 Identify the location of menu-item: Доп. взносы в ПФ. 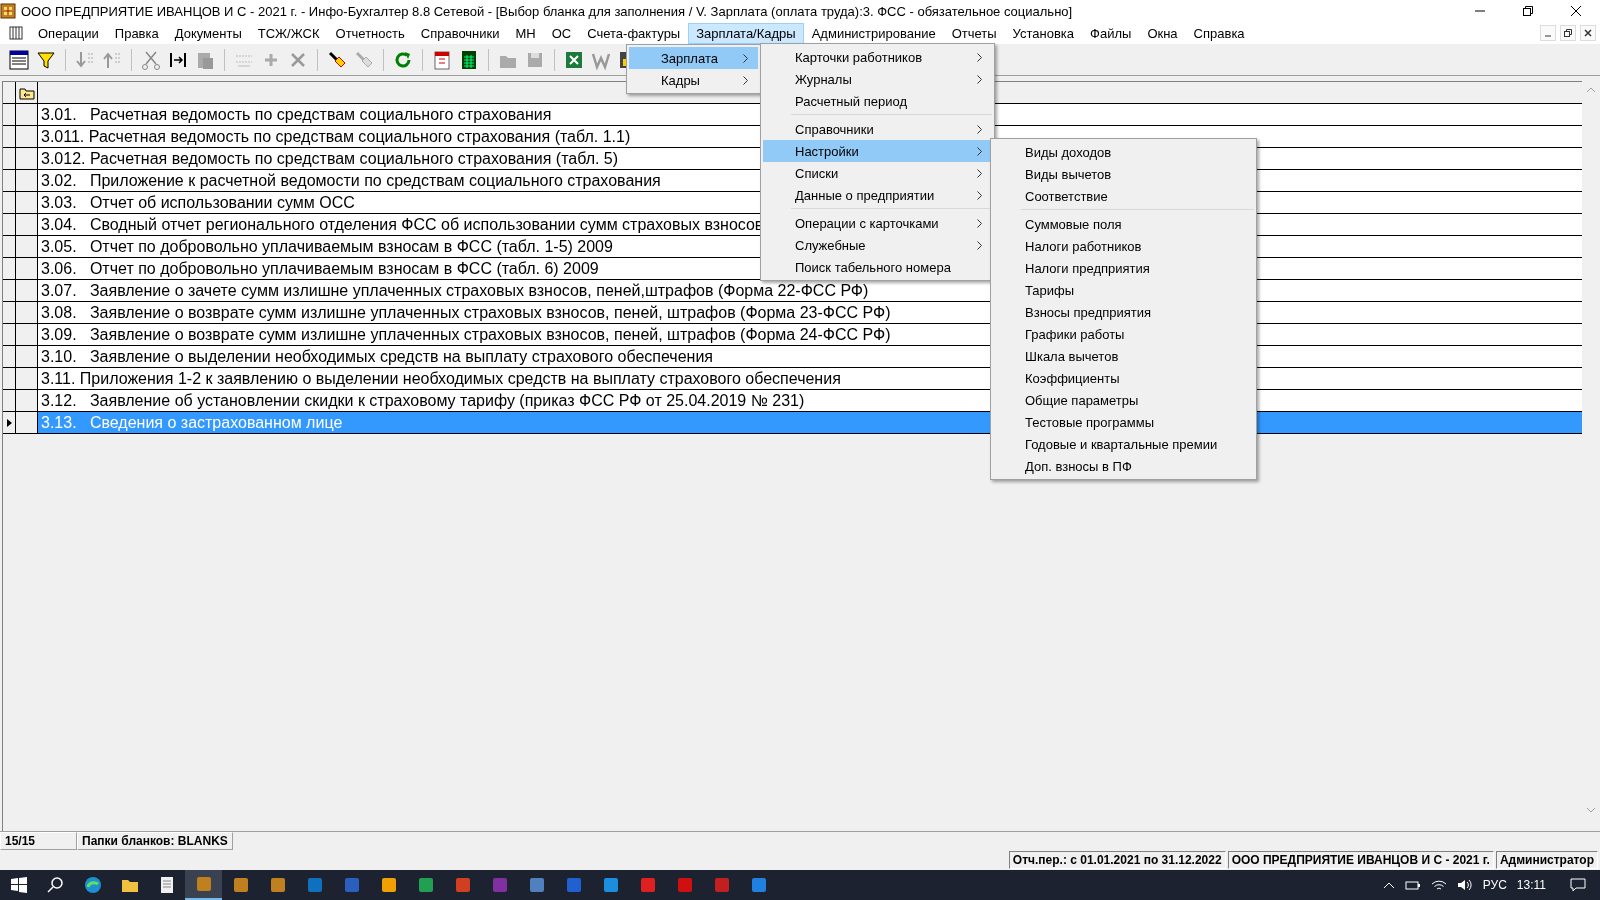
(1123, 466).